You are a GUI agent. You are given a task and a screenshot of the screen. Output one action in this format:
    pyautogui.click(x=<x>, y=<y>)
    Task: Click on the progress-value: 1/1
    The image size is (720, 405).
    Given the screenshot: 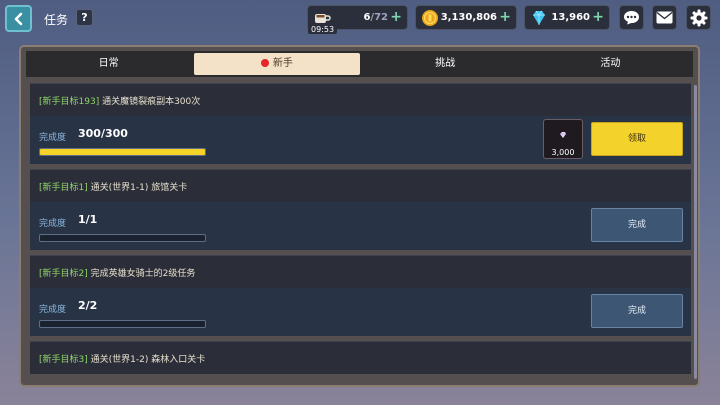 What is the action you would take?
    pyautogui.click(x=88, y=219)
    